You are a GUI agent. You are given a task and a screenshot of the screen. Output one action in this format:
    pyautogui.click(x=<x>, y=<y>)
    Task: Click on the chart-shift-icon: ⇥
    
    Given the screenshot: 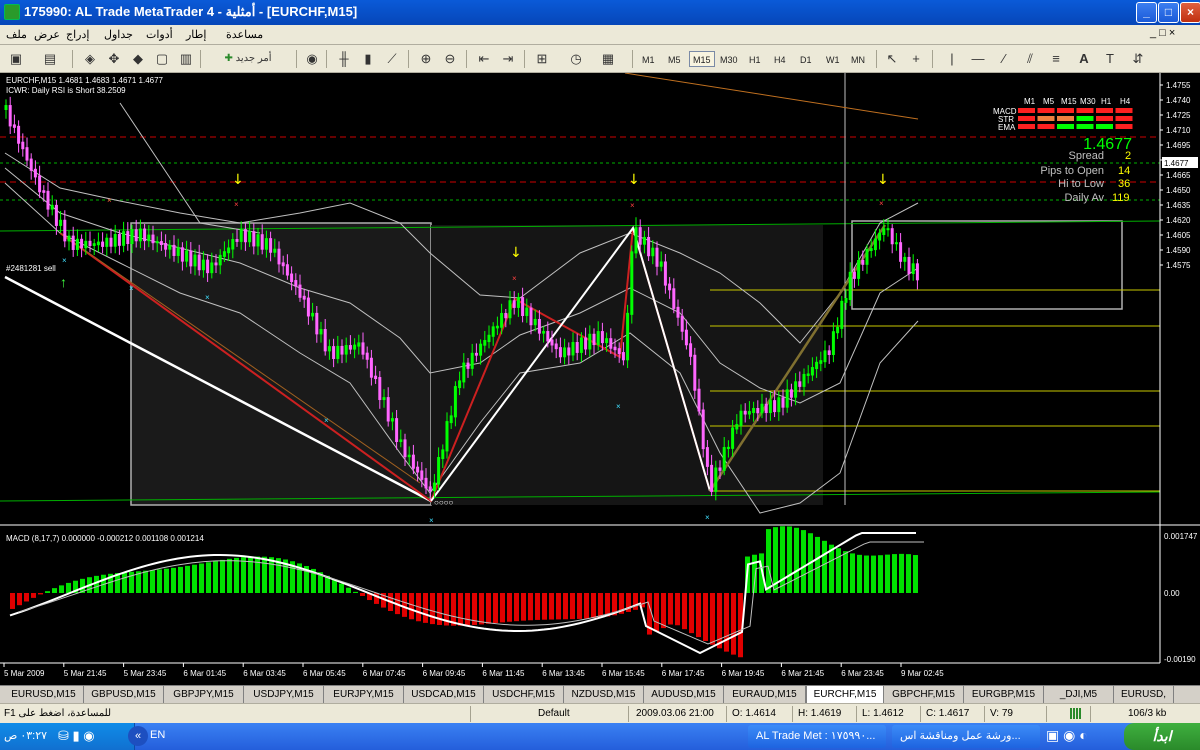 What is the action you would take?
    pyautogui.click(x=508, y=59)
    